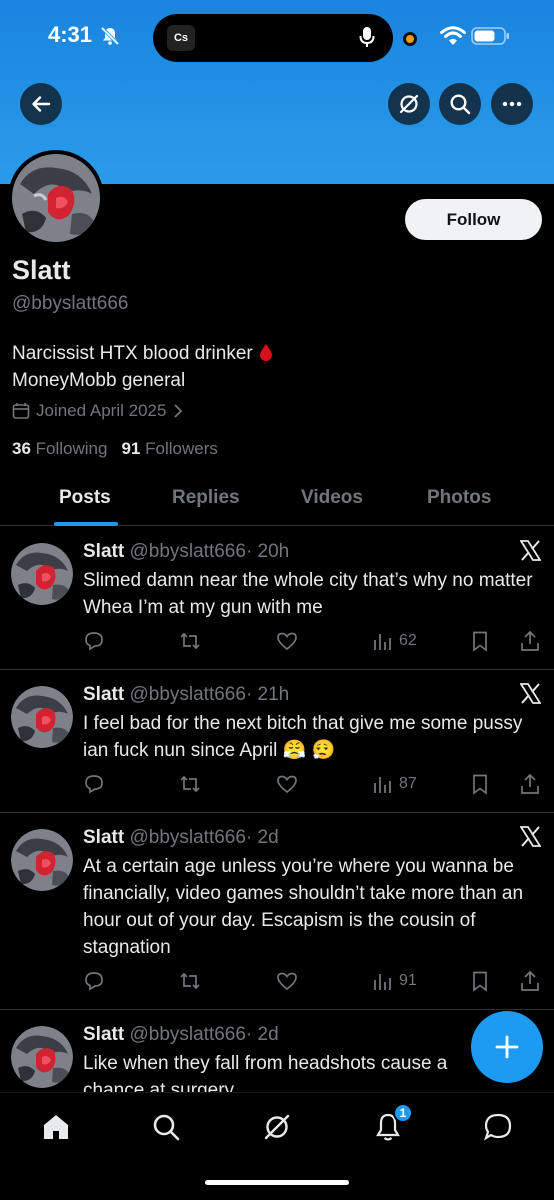 The width and height of the screenshot is (554, 1200). Describe the element at coordinates (71, 448) in the screenshot. I see `following-label: Following` at that location.